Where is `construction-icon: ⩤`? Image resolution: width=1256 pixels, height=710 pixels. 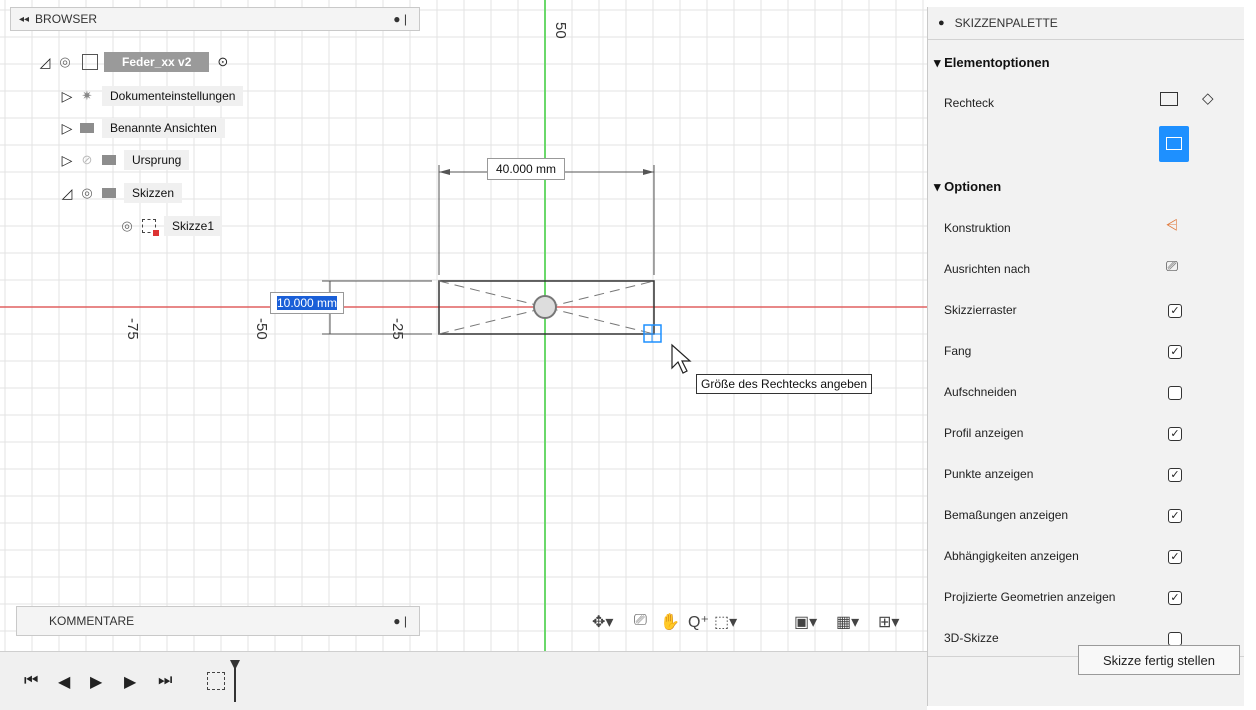
construction-icon: ⩤ is located at coordinates (1172, 225).